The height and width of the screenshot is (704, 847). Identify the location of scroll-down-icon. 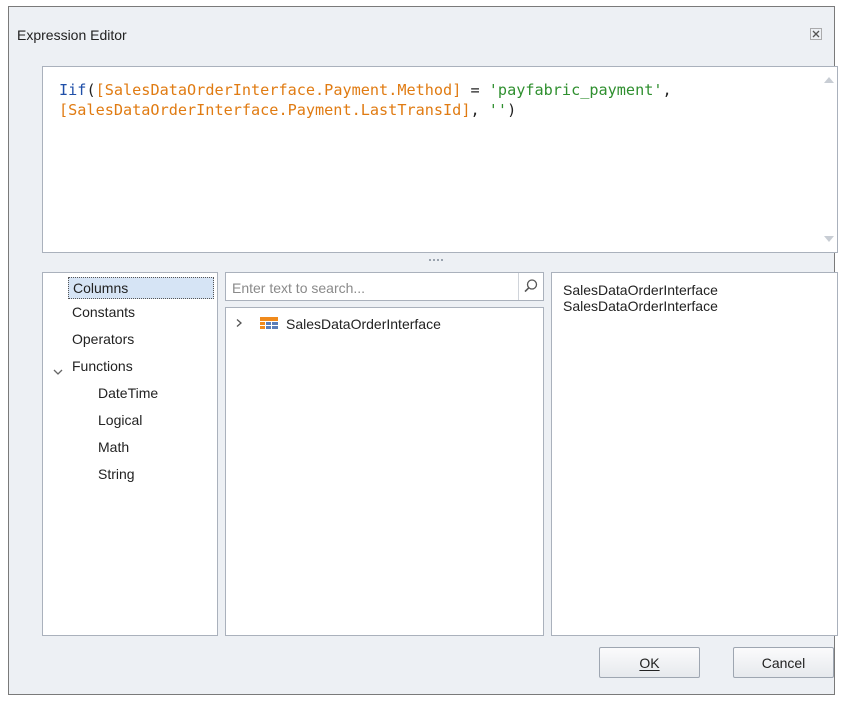
(829, 239).